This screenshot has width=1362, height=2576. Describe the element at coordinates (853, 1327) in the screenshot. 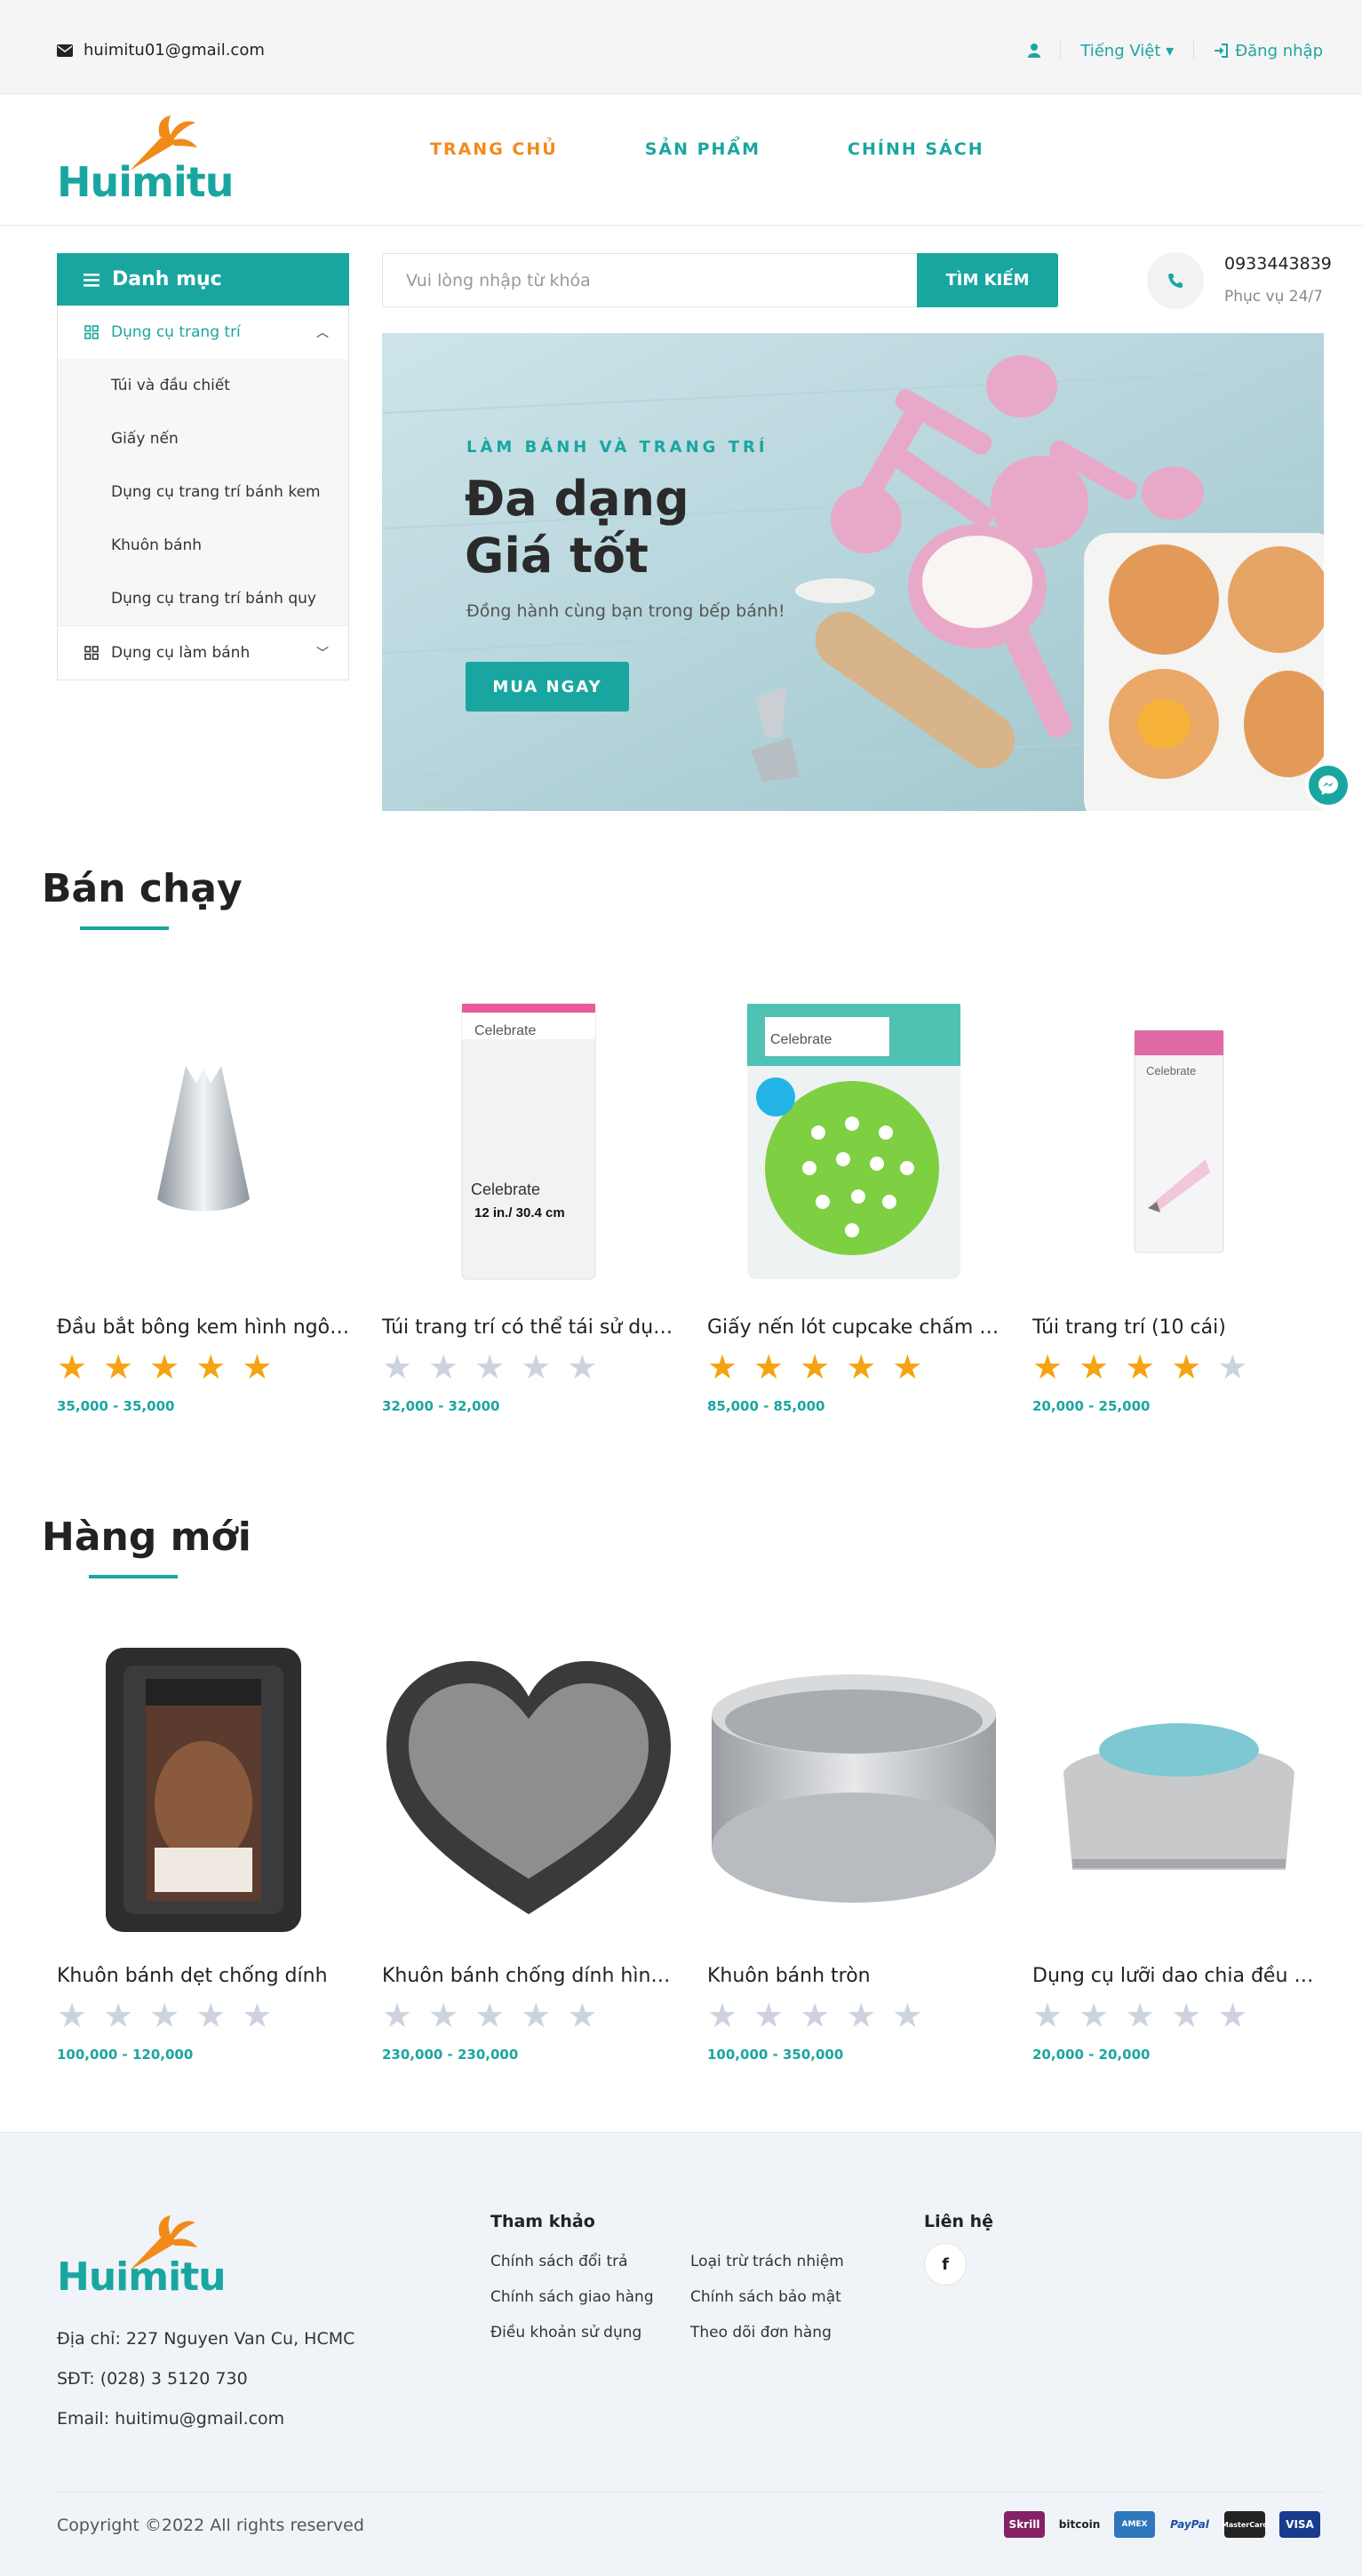

I see `product-name: Giấy nến lót cupcake chấm bi xanh` at that location.